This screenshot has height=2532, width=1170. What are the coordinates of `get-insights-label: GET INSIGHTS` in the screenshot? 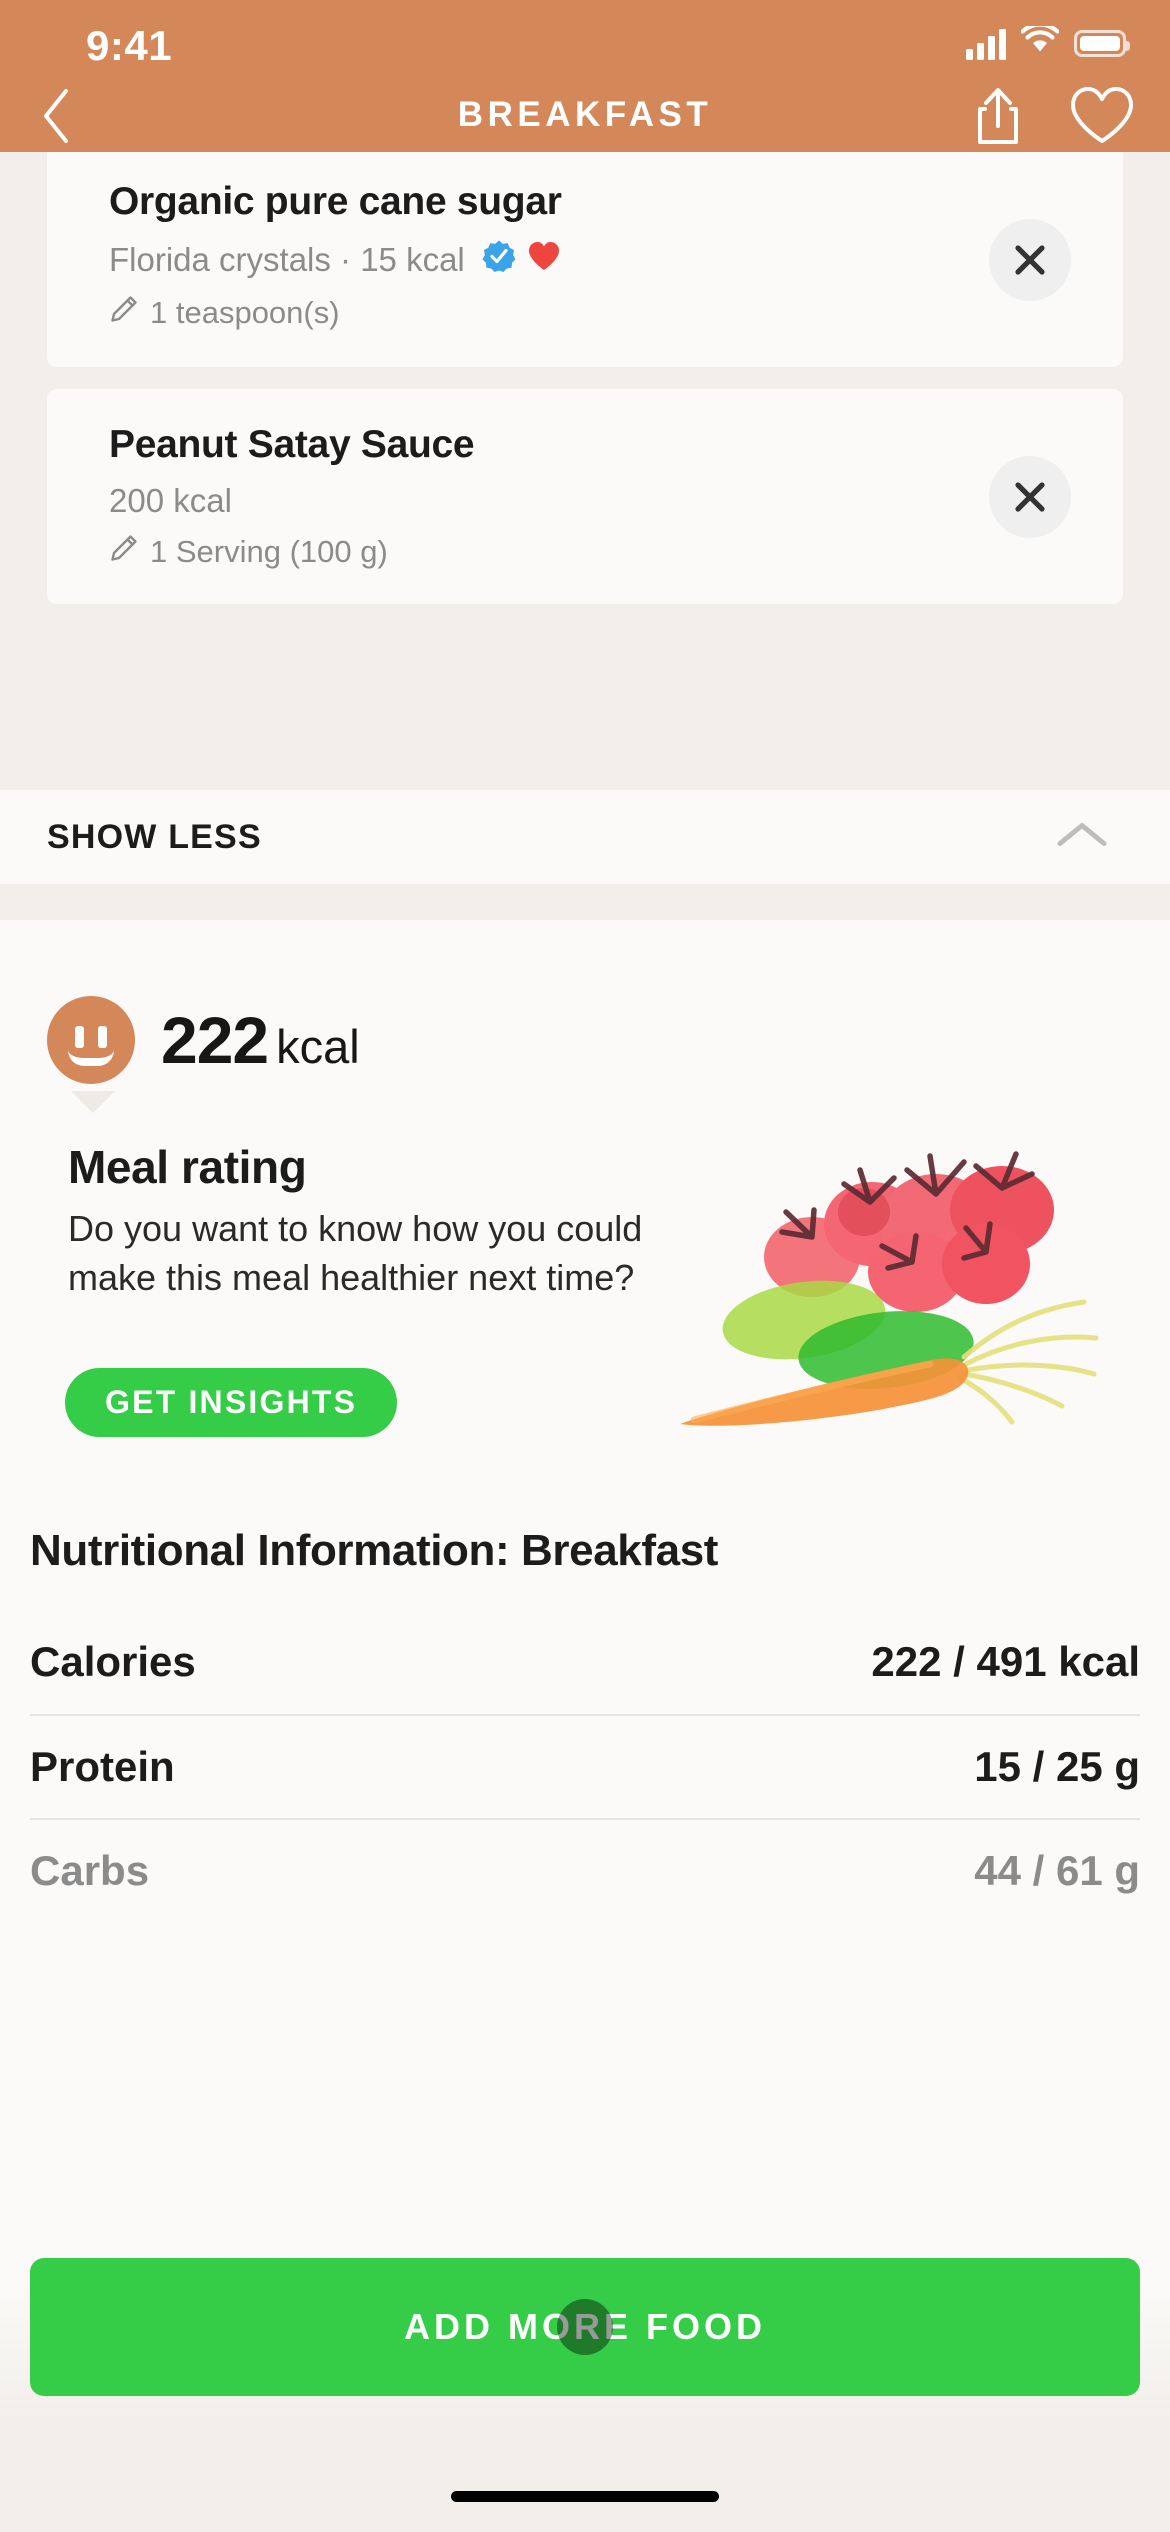 It's located at (231, 1402).